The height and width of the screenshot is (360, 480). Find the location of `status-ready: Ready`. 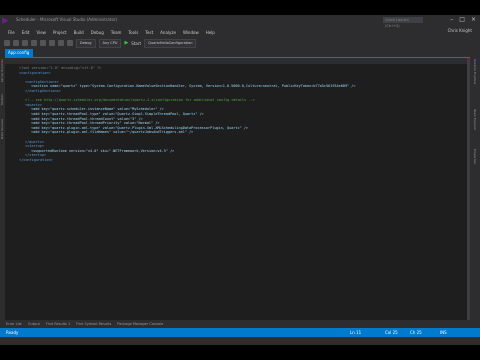

status-ready: Ready is located at coordinates (12, 332).